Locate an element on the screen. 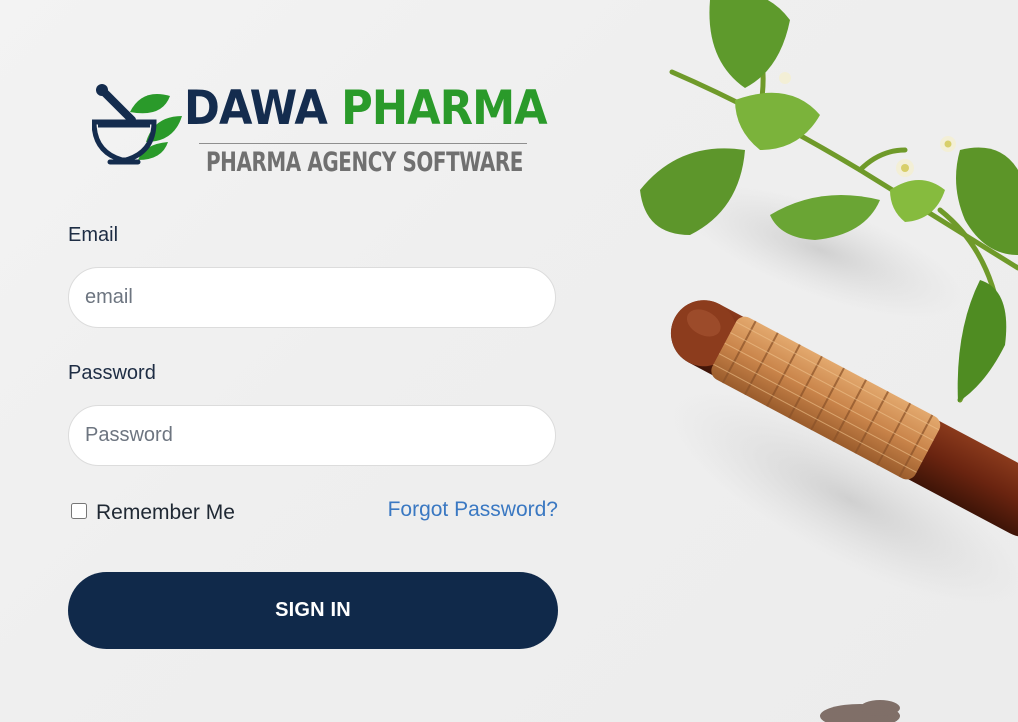 This screenshot has width=1018, height=722. remember-me-label: Remember Me is located at coordinates (165, 513).